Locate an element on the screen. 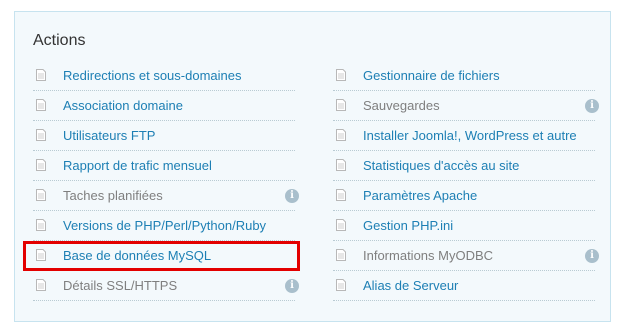 The height and width of the screenshot is (332, 623). action-taches-planifiees: Taches planifiées i is located at coordinates (166, 196).